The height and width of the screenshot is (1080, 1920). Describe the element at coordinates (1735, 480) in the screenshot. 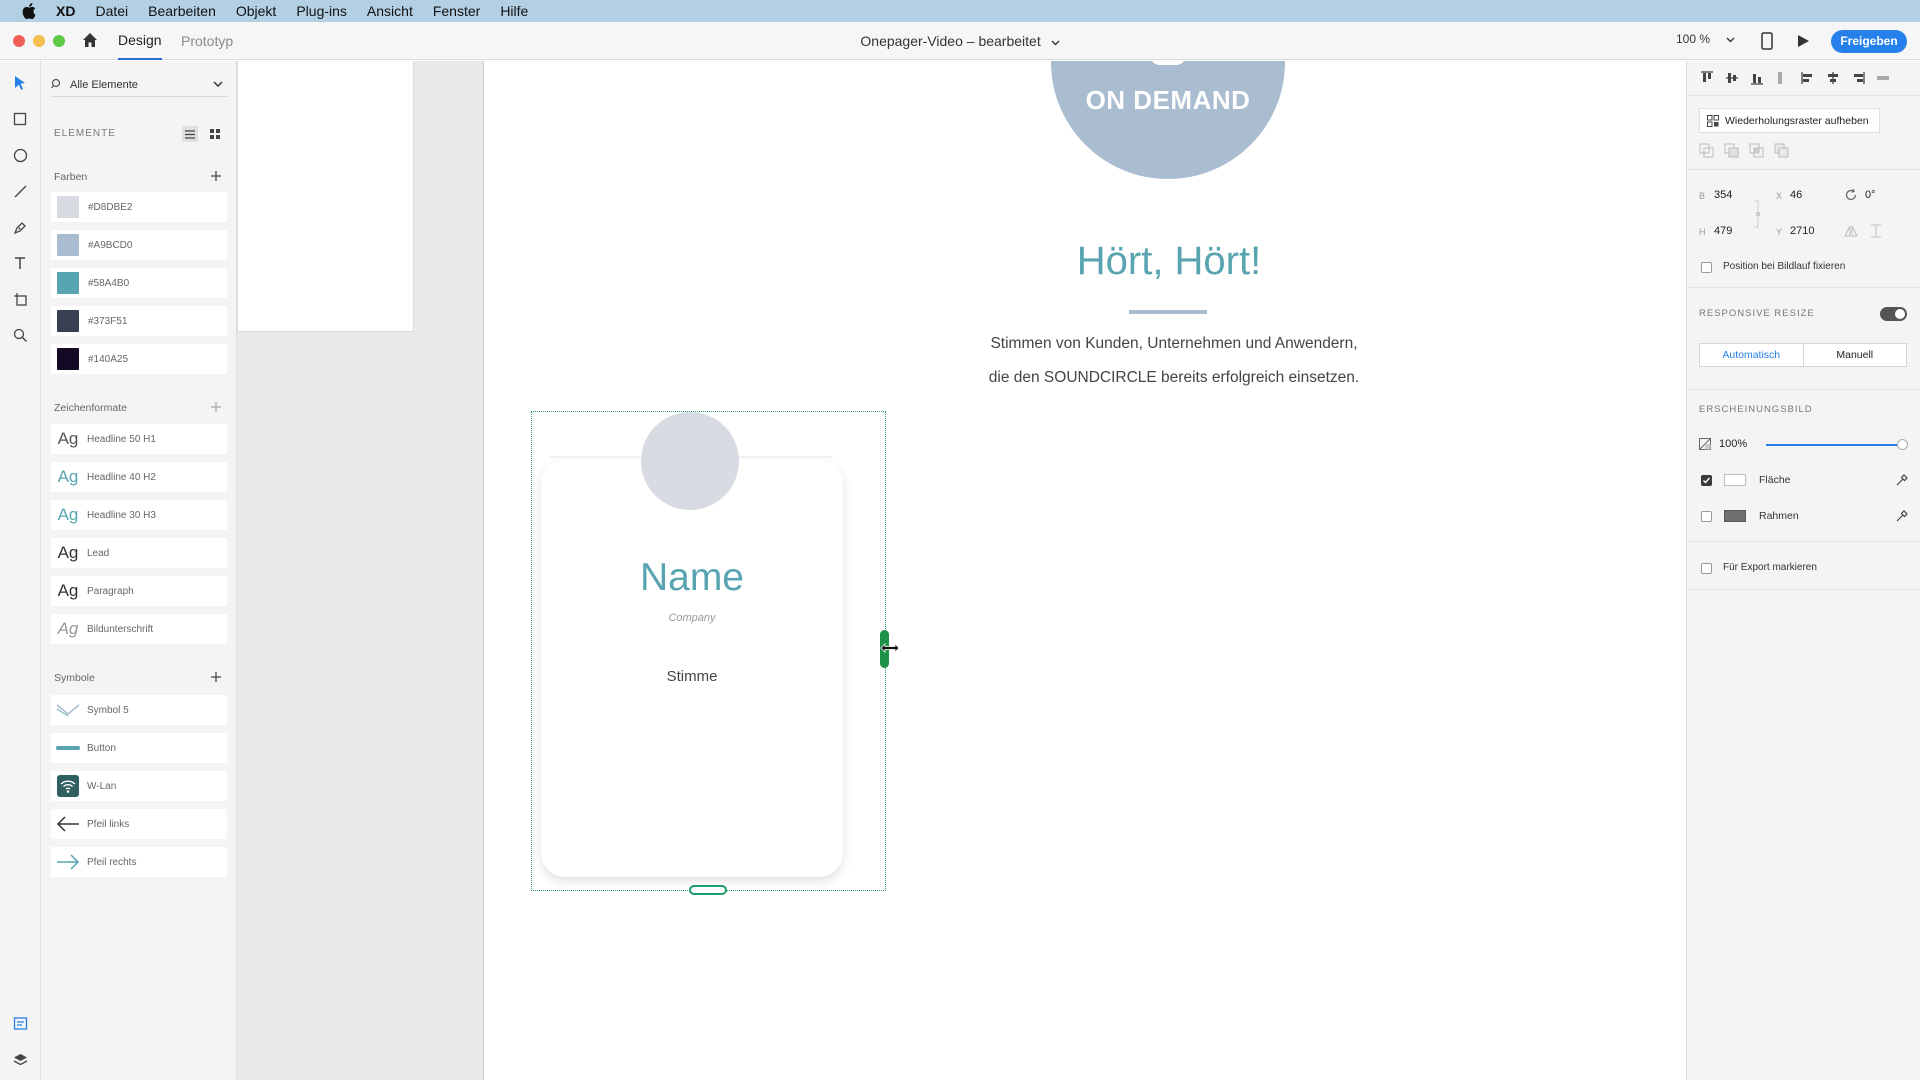

I see `fill-color-swatch` at that location.